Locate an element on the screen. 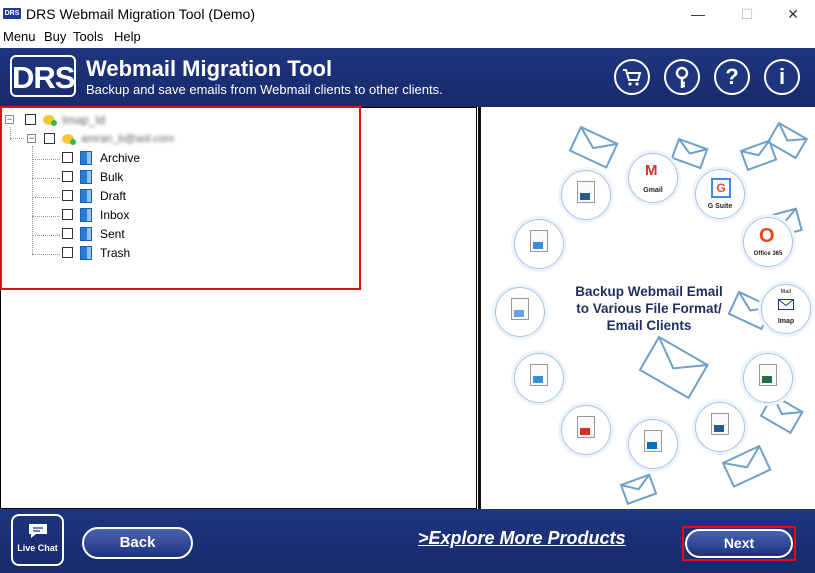  drs-logo: DRS is located at coordinates (43, 76).